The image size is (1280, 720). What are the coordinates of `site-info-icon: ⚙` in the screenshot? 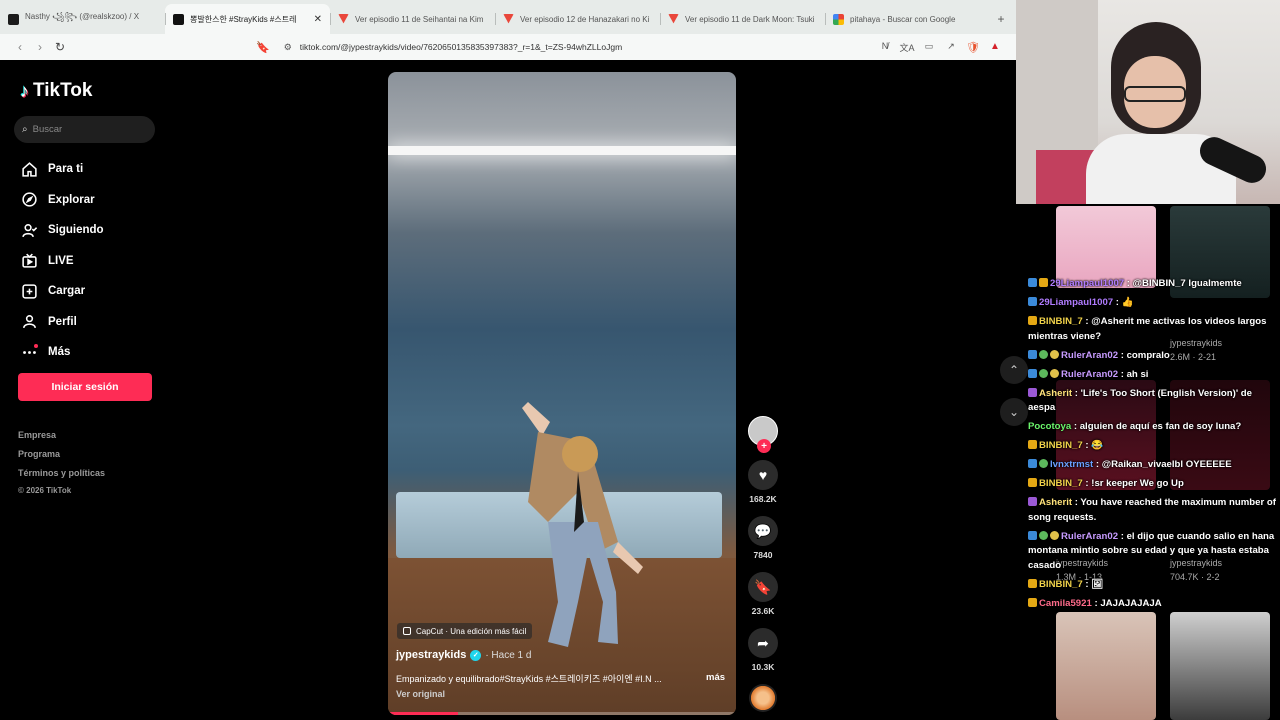 It's located at (288, 47).